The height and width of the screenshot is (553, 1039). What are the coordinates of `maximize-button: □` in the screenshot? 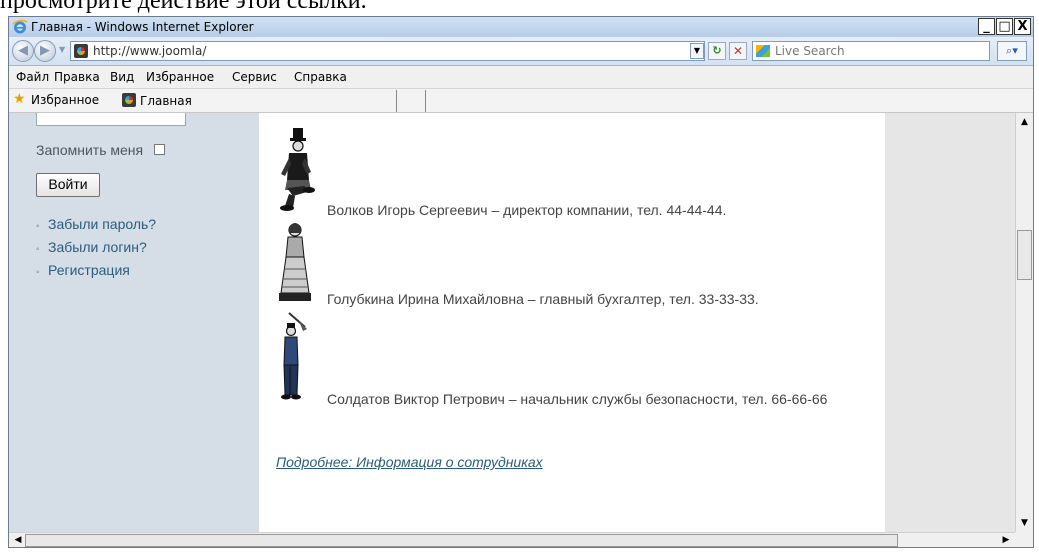 It's located at (1004, 26).